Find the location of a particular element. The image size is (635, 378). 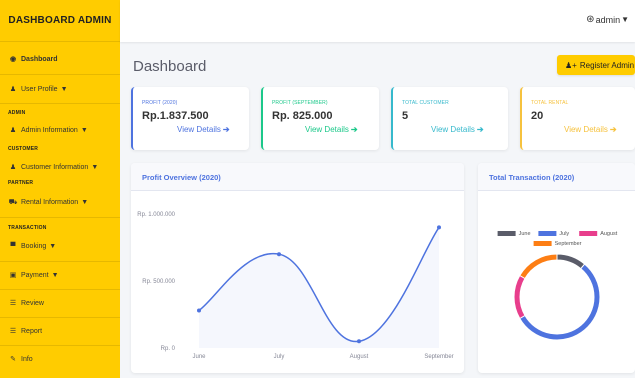

legend-label: August is located at coordinates (609, 234).